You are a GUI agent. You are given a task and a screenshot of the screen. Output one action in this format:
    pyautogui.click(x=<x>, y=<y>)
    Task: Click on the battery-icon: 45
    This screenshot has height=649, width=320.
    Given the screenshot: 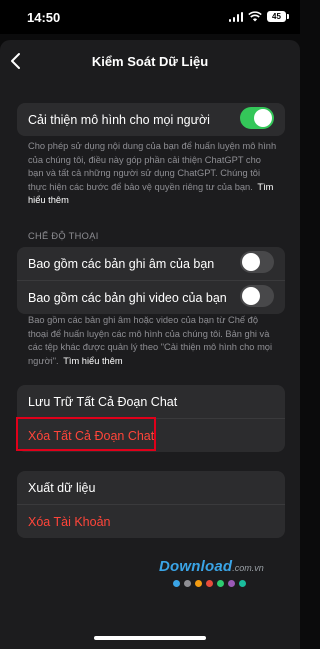 What is the action you would take?
    pyautogui.click(x=278, y=16)
    